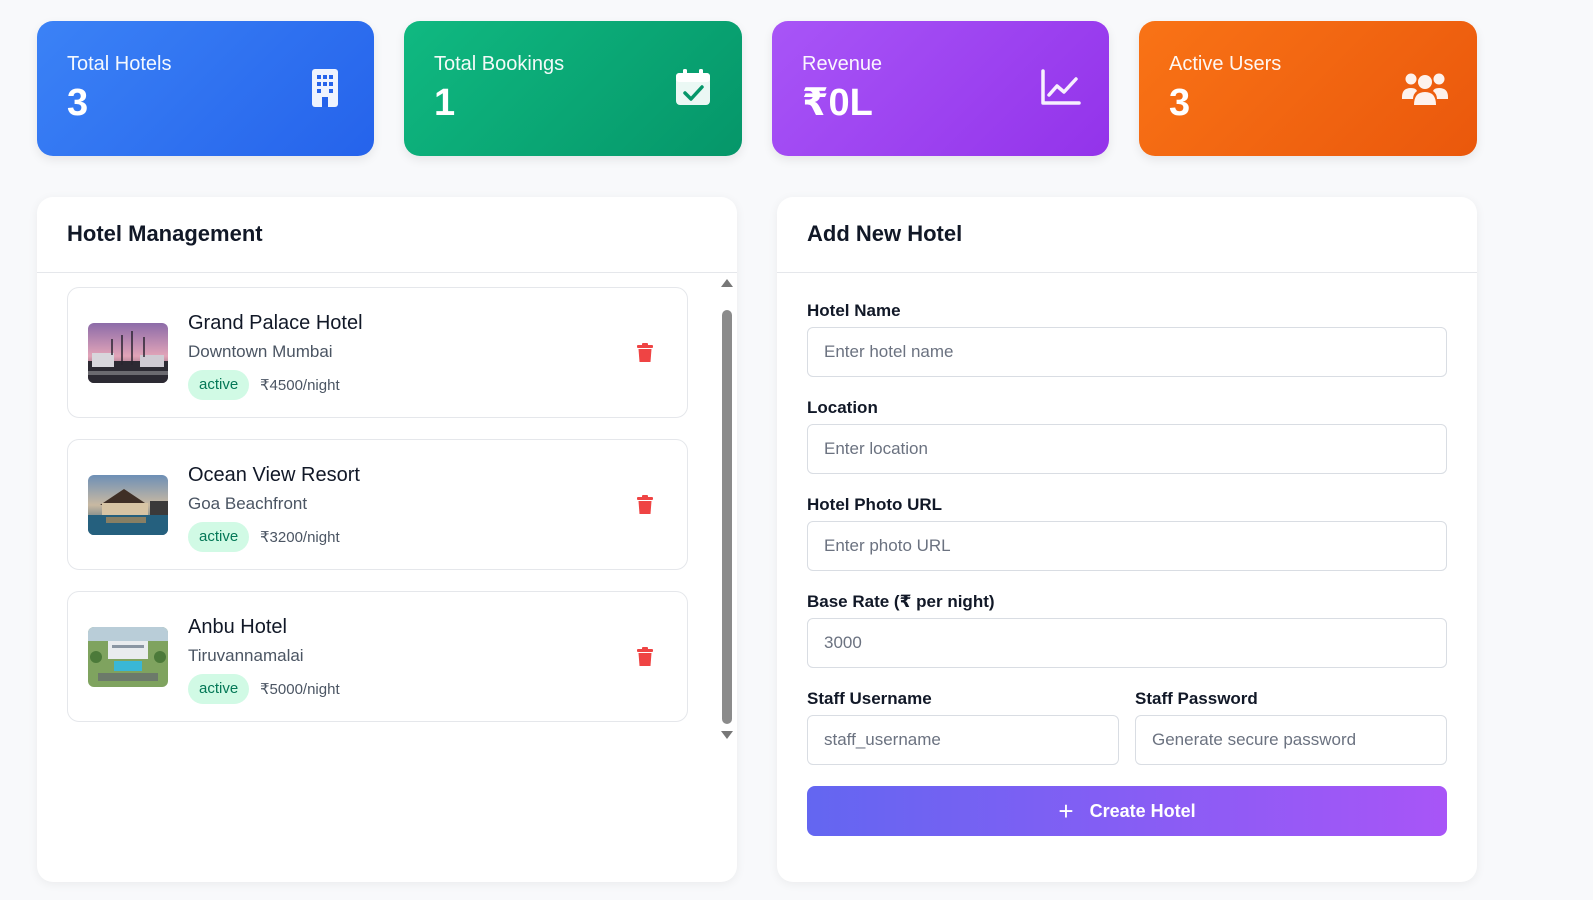  What do you see at coordinates (1061, 87) in the screenshot?
I see `chart-line-icon` at bounding box center [1061, 87].